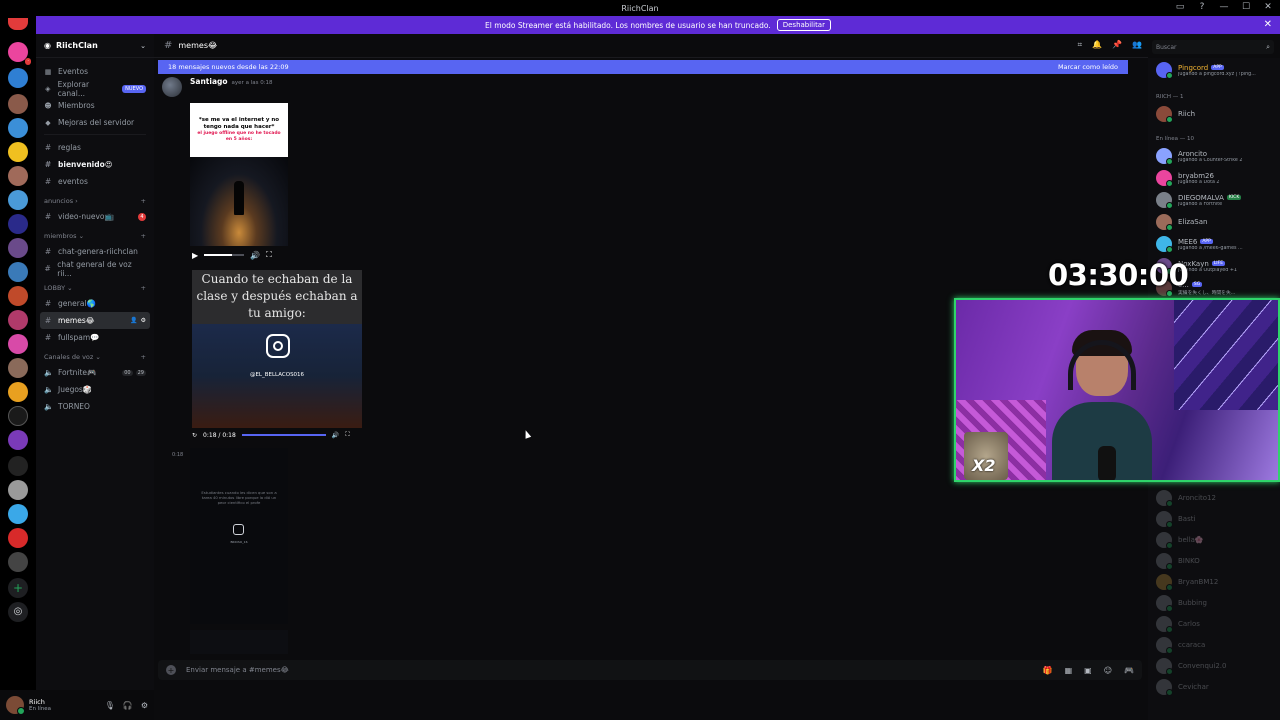 This screenshot has height=720, width=1280. I want to click on member-item: Aroncito Jugando a Counter-Strike 2, so click(1218, 156).